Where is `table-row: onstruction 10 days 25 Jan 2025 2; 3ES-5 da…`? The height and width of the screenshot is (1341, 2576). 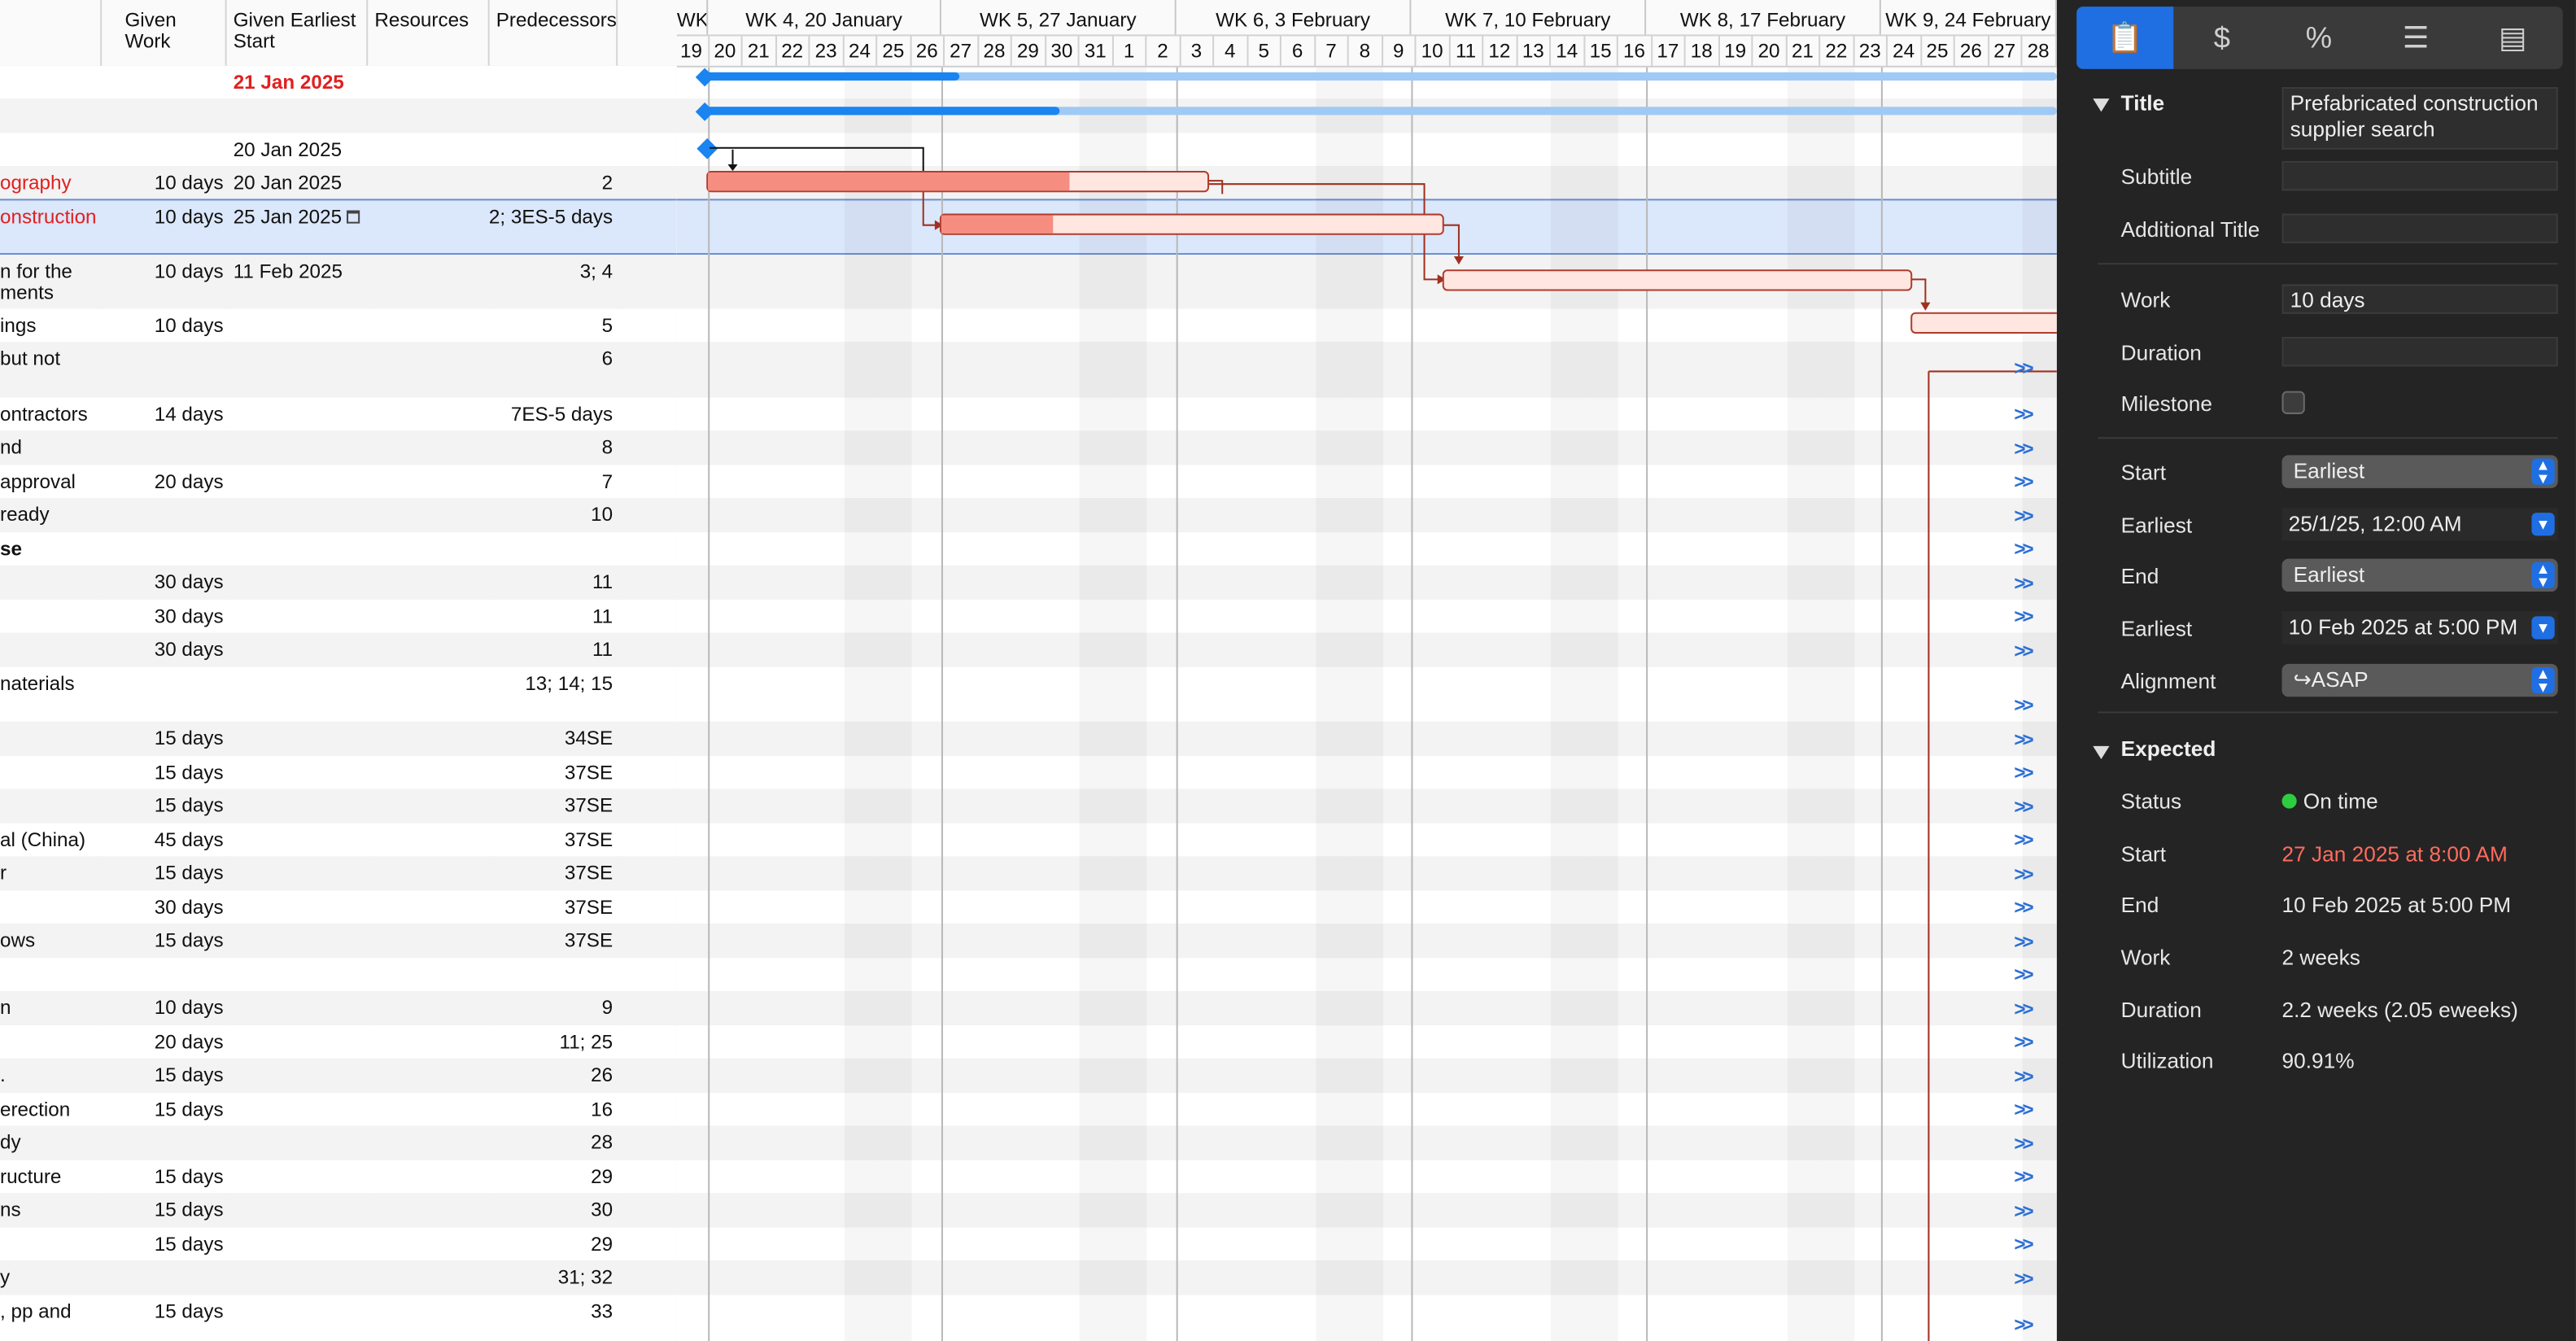
table-row: onstruction 10 days 25 Jan 2025 2; 3ES-5 da… is located at coordinates (338, 227).